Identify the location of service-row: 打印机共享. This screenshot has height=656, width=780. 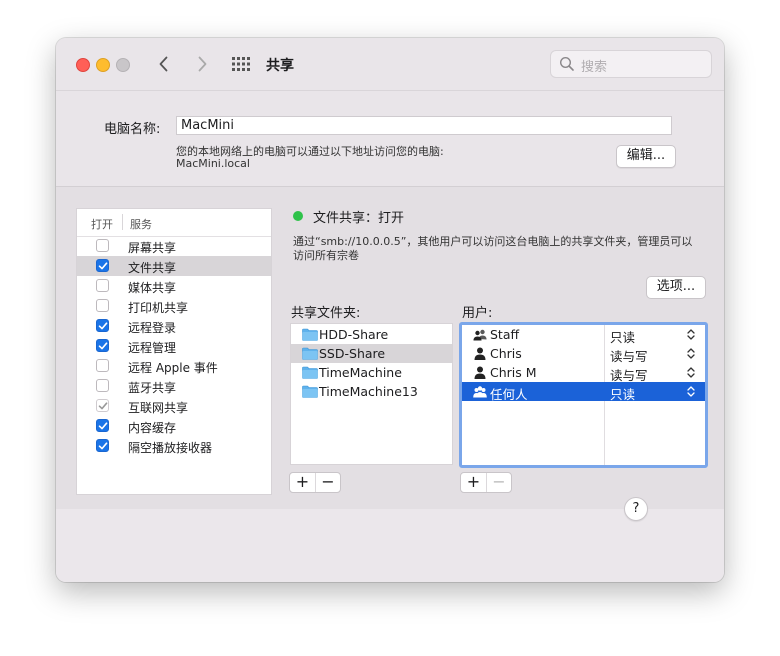
(174, 306).